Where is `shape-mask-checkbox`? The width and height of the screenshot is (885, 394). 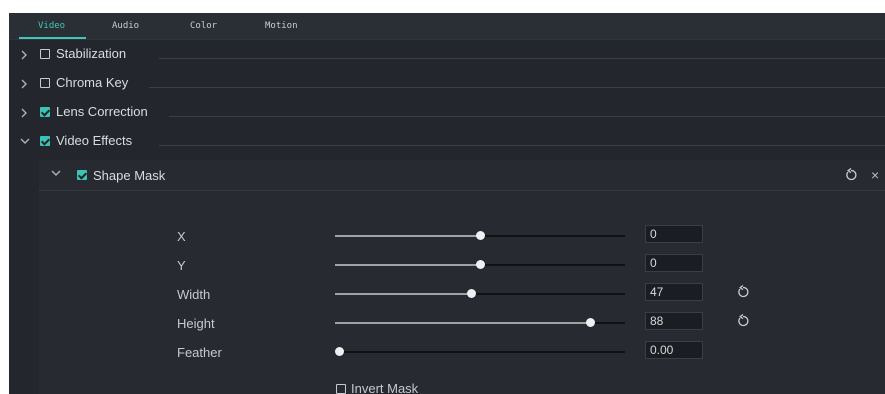
shape-mask-checkbox is located at coordinates (82, 175).